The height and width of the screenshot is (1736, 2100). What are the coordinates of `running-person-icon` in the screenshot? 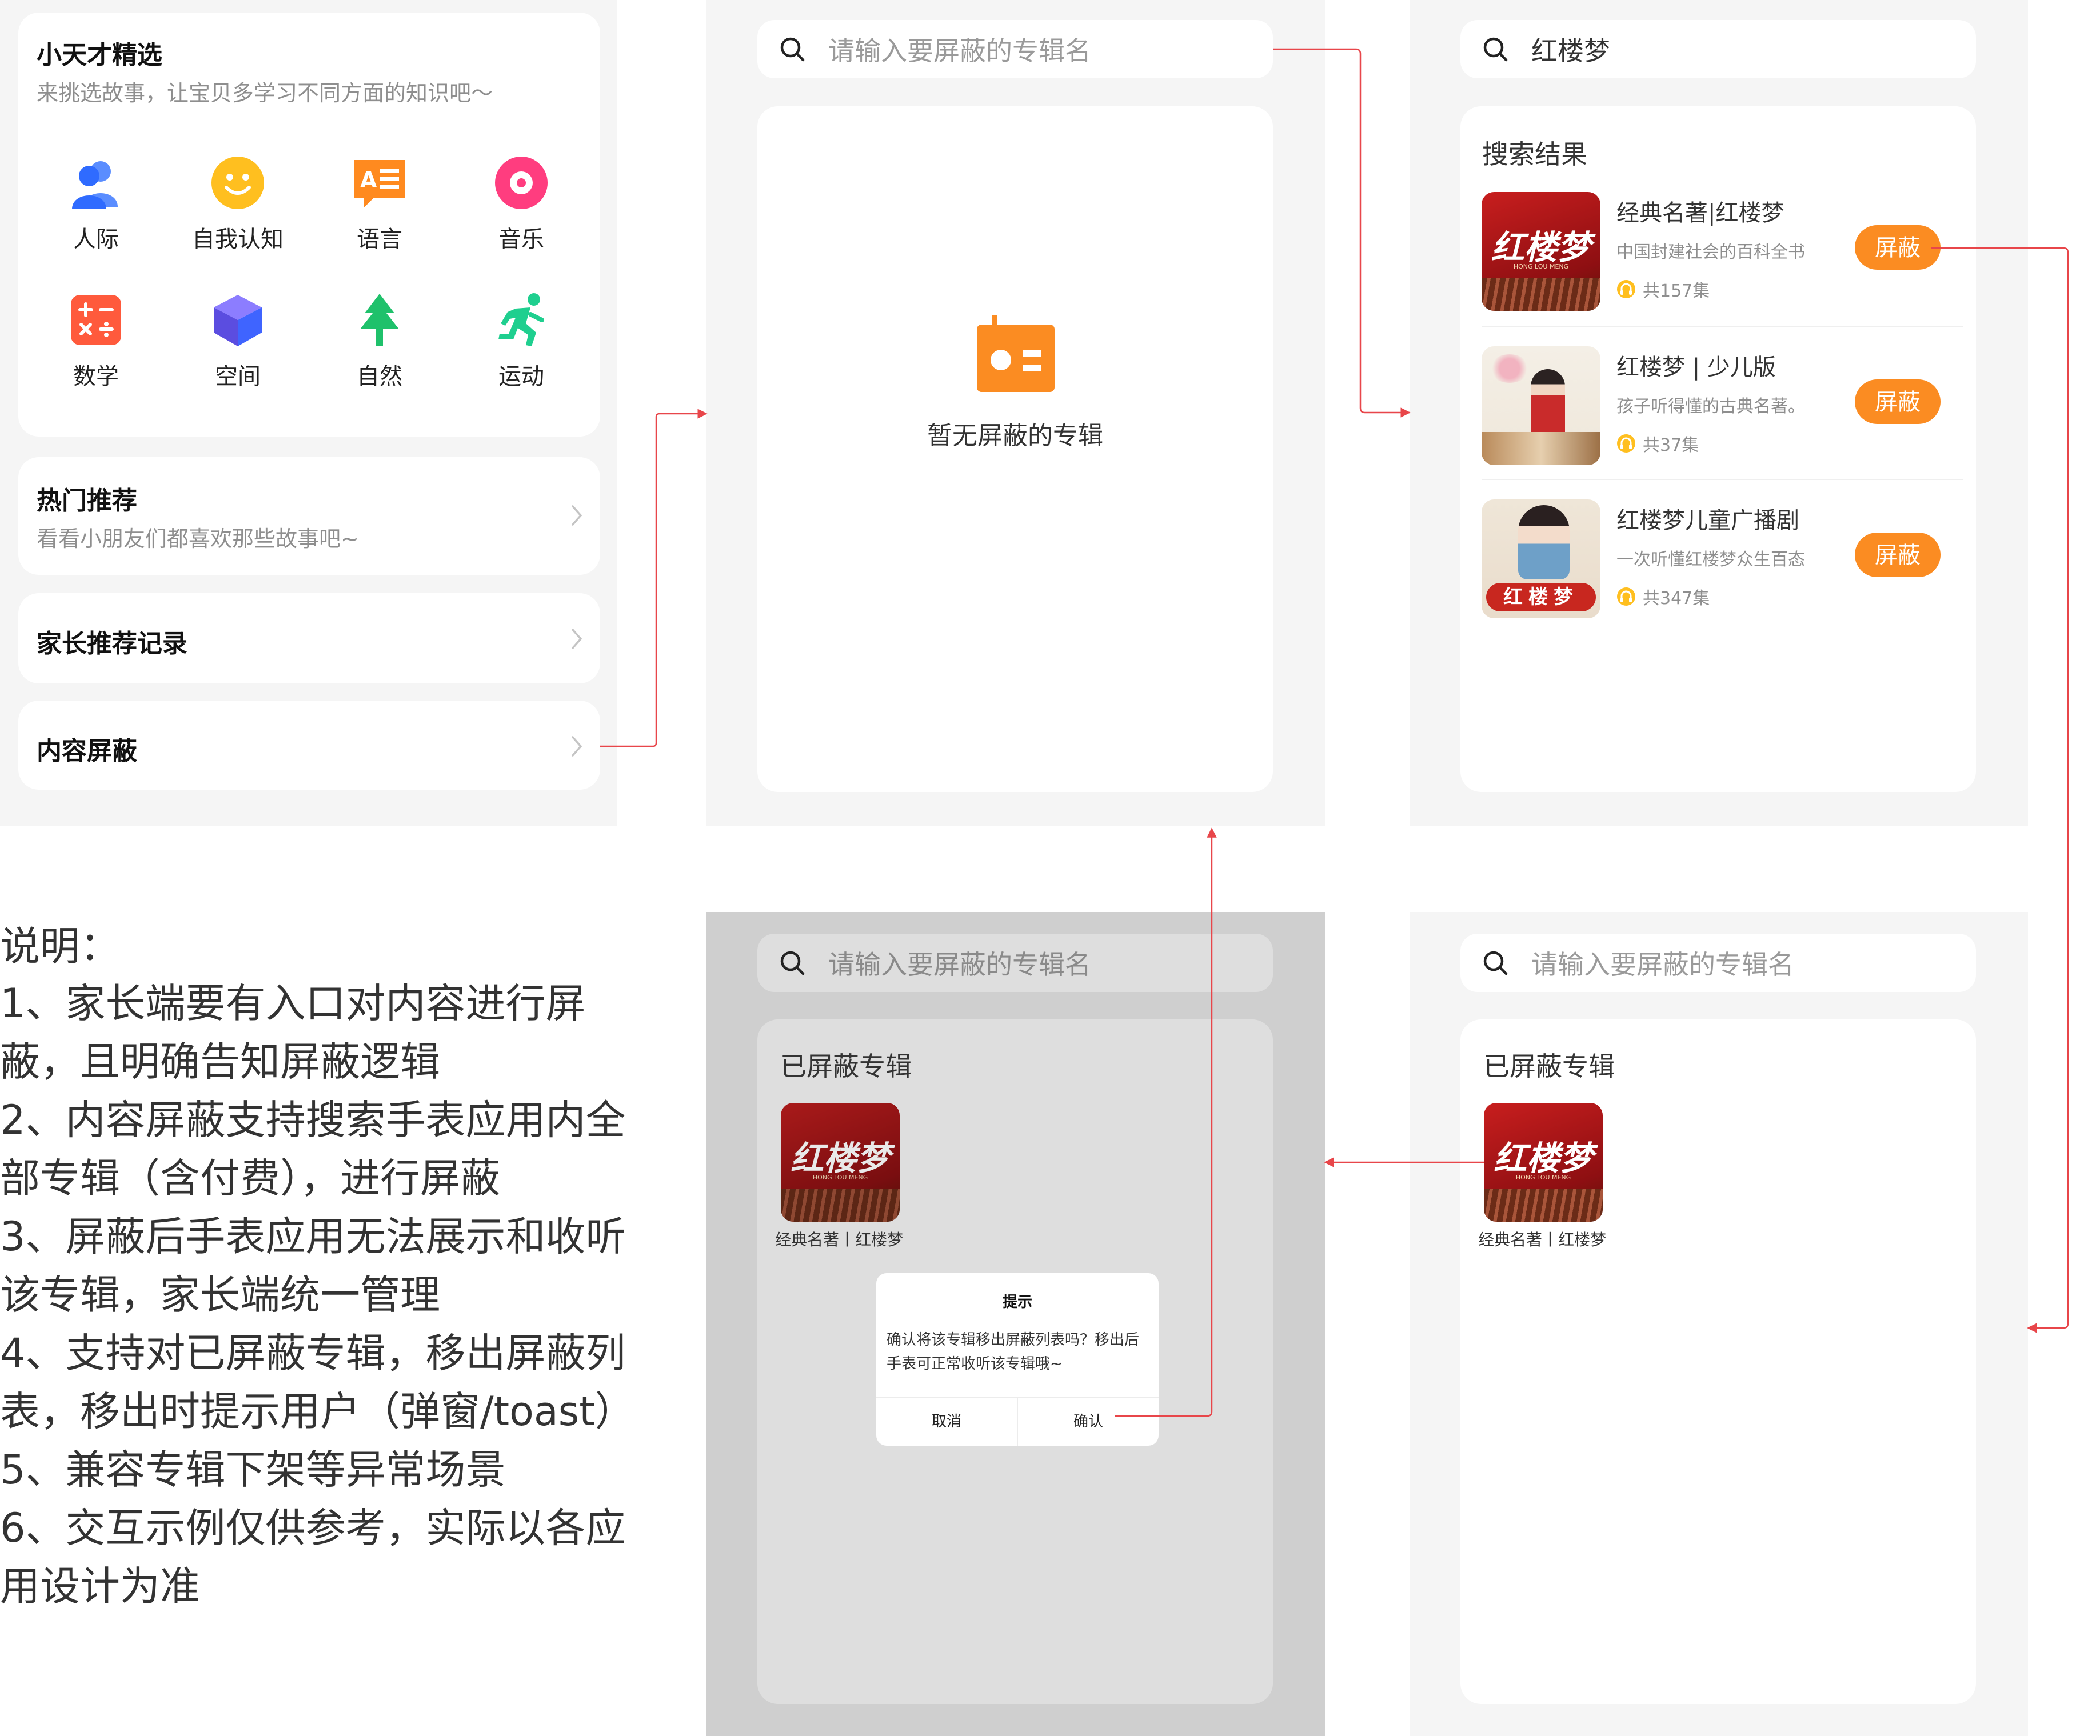 It's located at (521, 319).